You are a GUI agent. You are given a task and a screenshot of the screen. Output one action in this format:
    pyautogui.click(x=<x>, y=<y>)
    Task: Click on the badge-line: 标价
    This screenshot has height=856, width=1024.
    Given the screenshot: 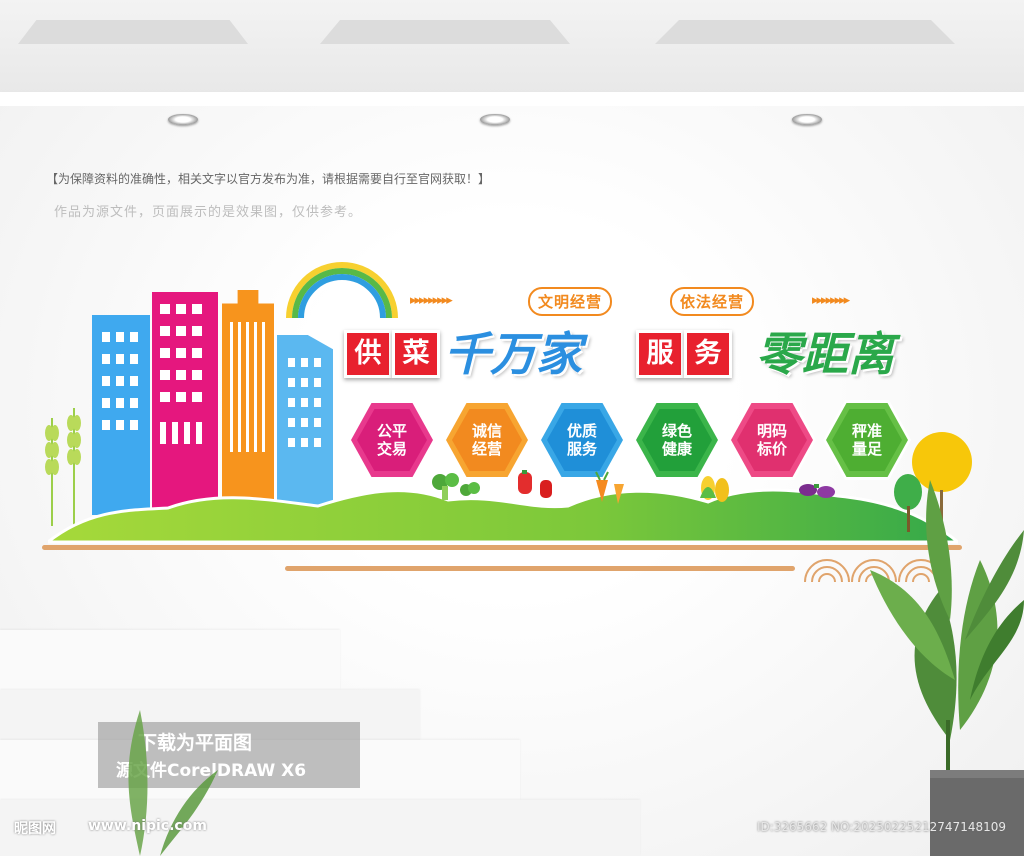 What is the action you would take?
    pyautogui.click(x=771, y=449)
    